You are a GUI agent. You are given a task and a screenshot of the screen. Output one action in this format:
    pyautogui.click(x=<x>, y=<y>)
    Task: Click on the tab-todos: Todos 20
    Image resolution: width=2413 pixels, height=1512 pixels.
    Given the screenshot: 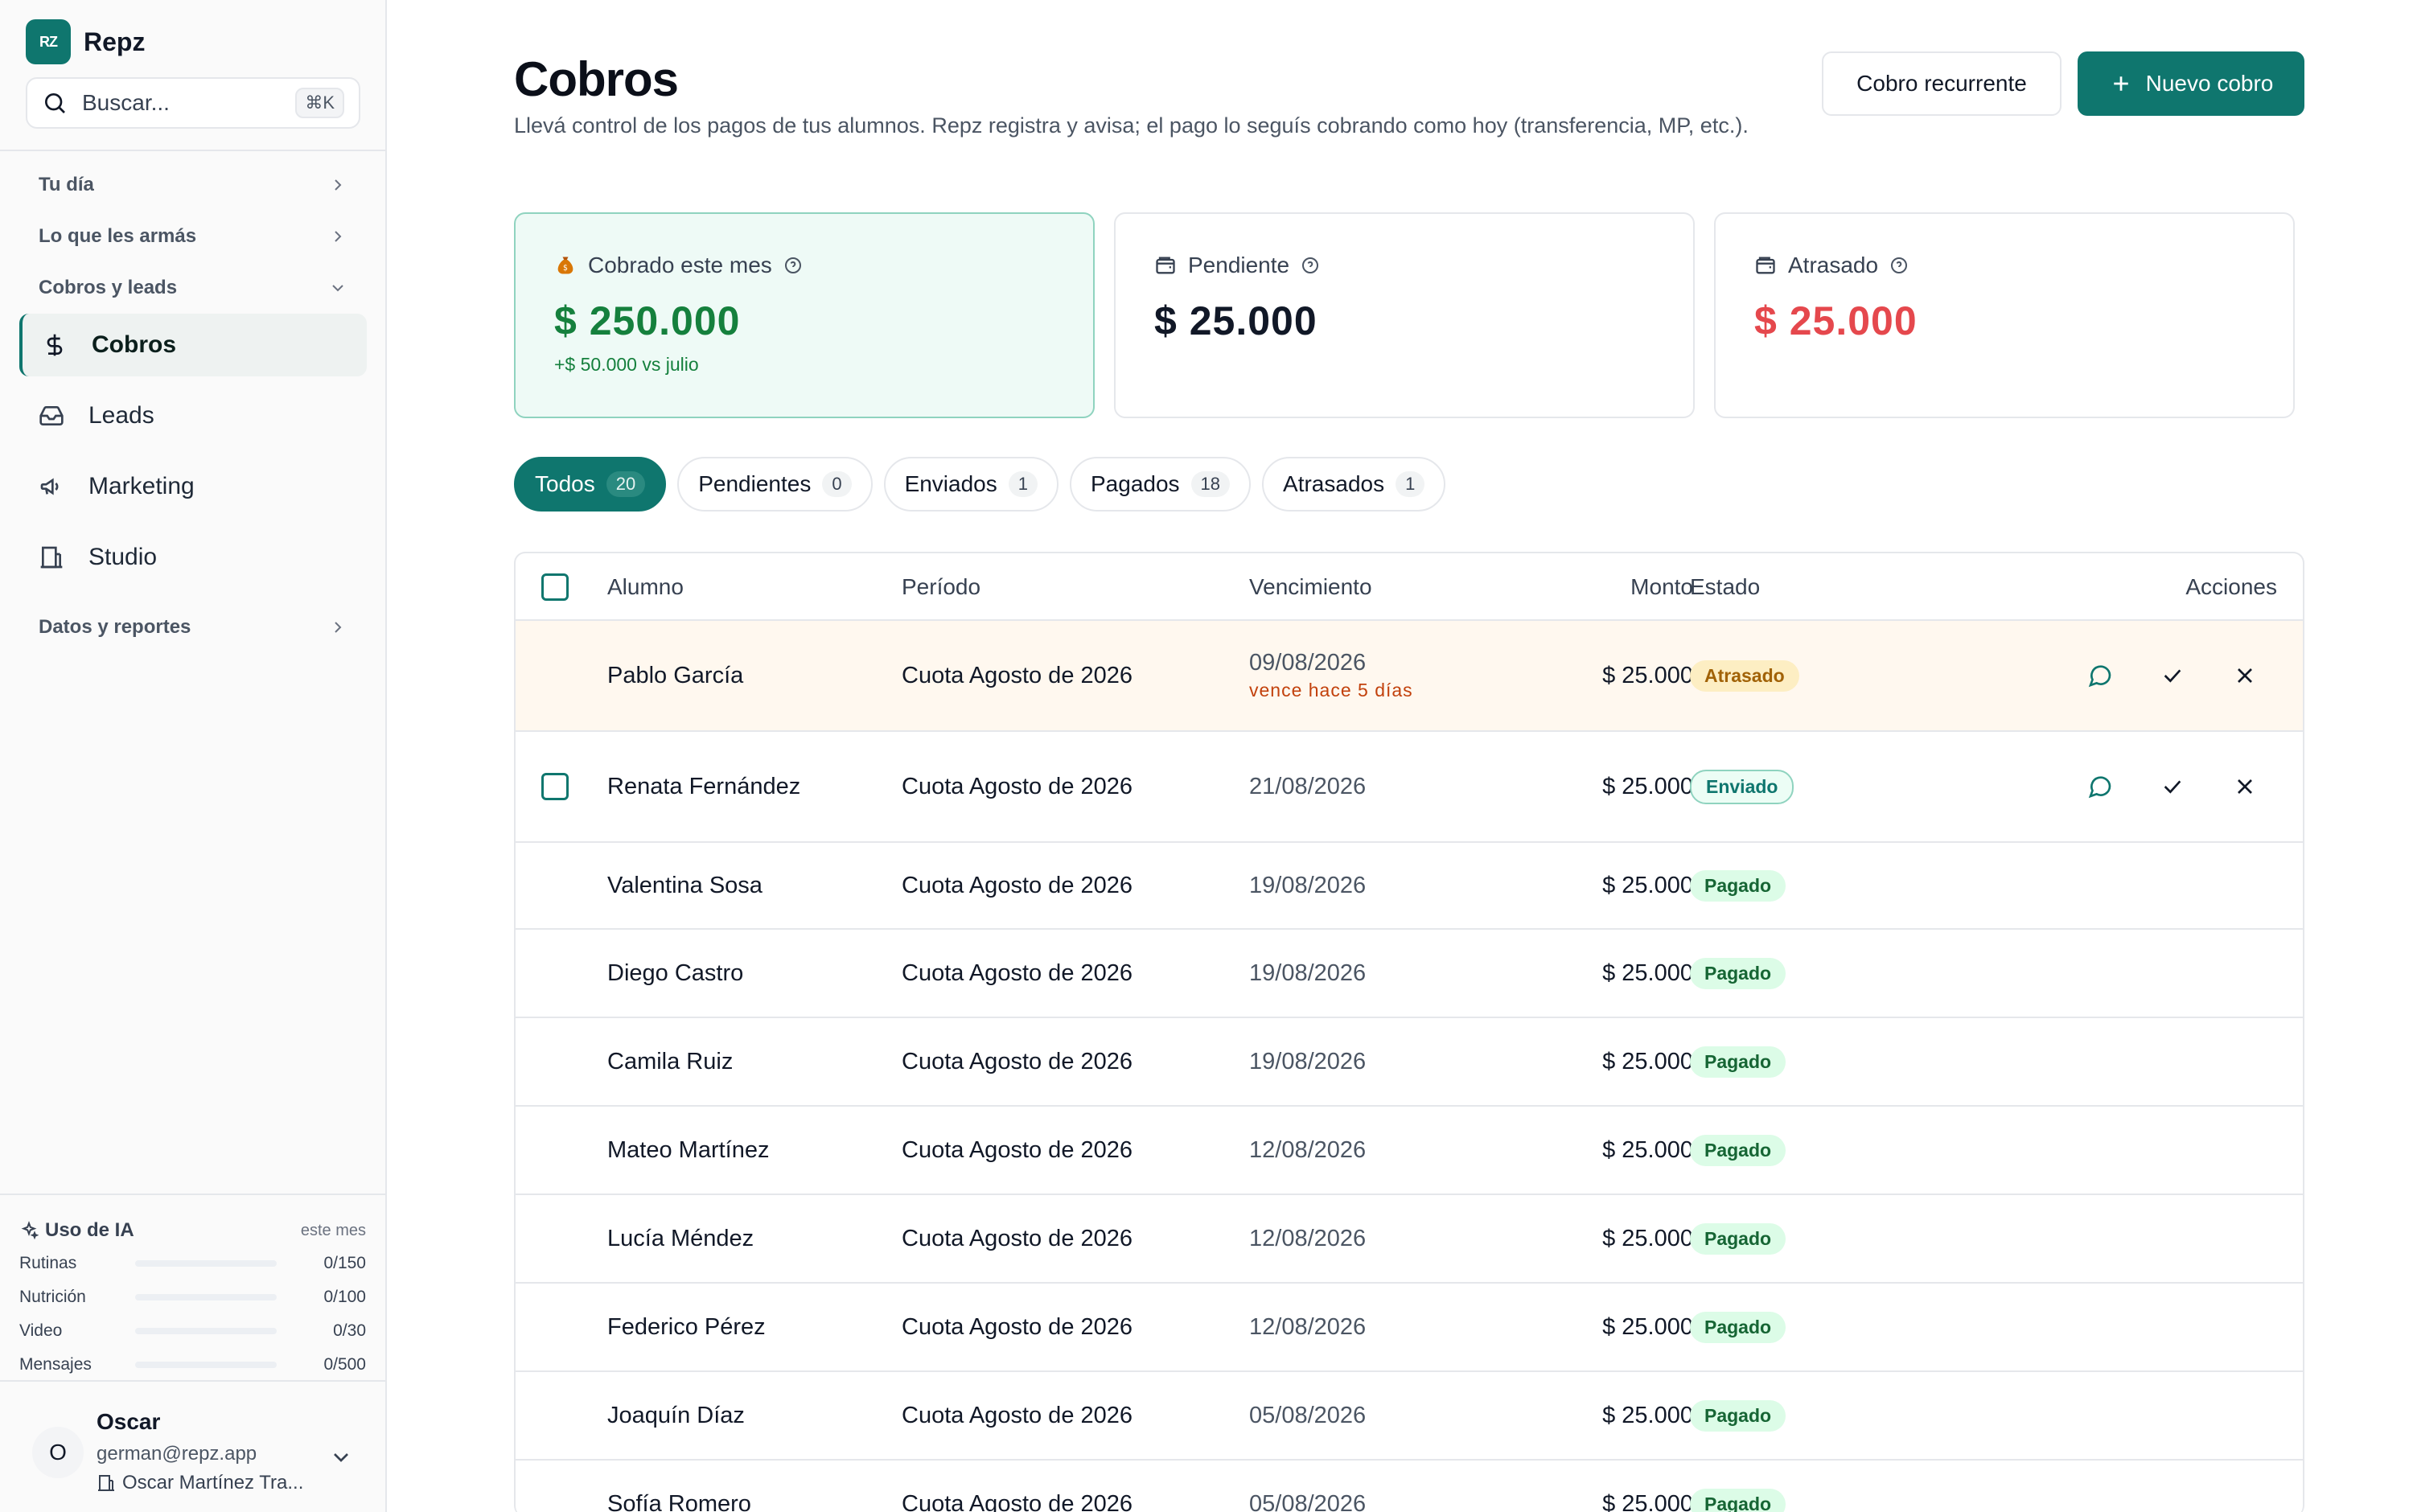 What is the action you would take?
    pyautogui.click(x=590, y=485)
    